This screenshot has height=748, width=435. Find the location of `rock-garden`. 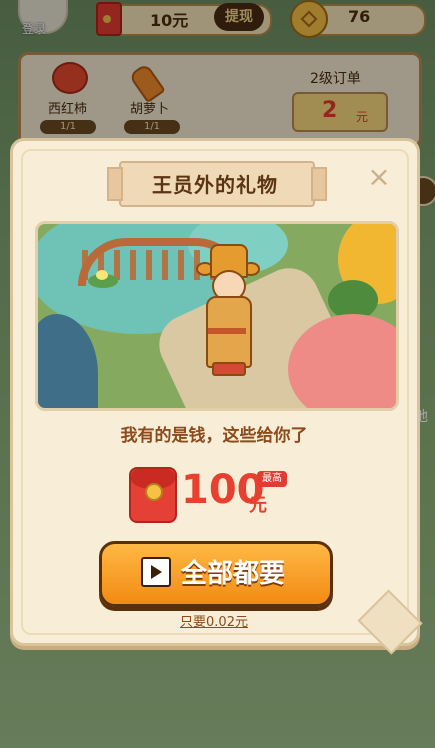

rock-garden is located at coordinates (68, 361).